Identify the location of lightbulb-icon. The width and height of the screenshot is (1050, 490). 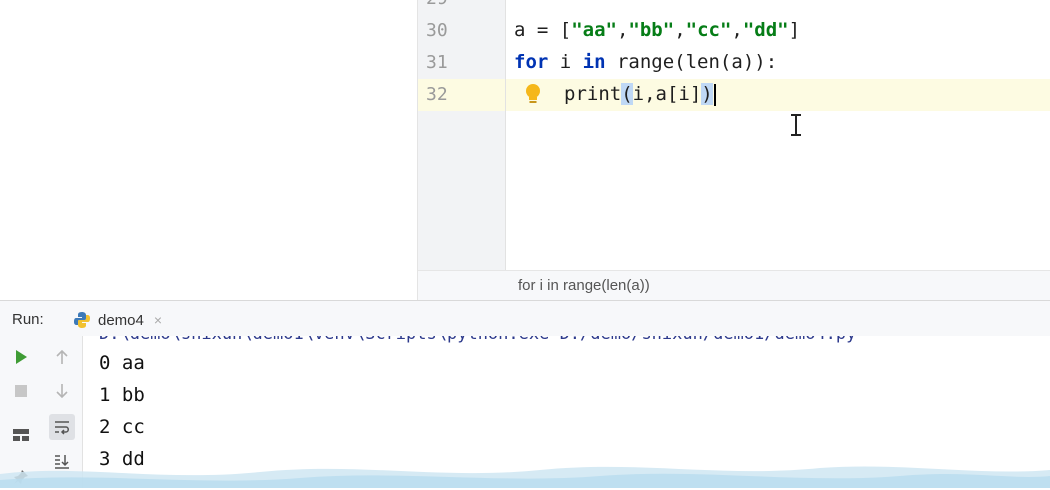
(533, 94).